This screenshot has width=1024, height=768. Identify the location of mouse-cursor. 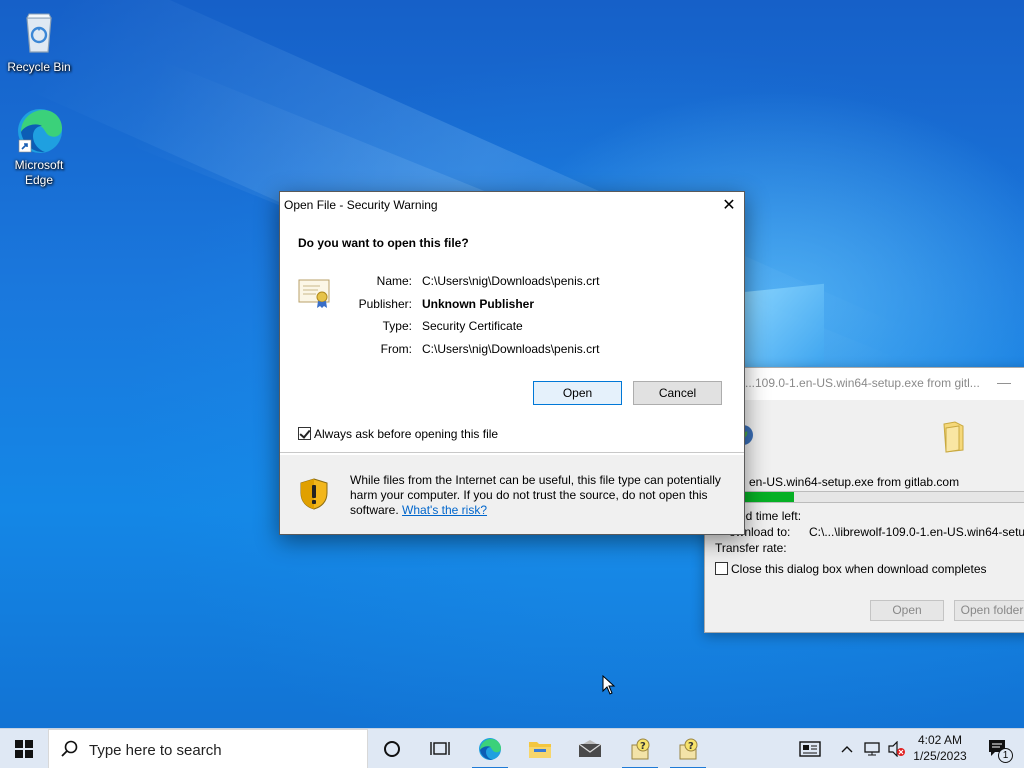
(609, 684).